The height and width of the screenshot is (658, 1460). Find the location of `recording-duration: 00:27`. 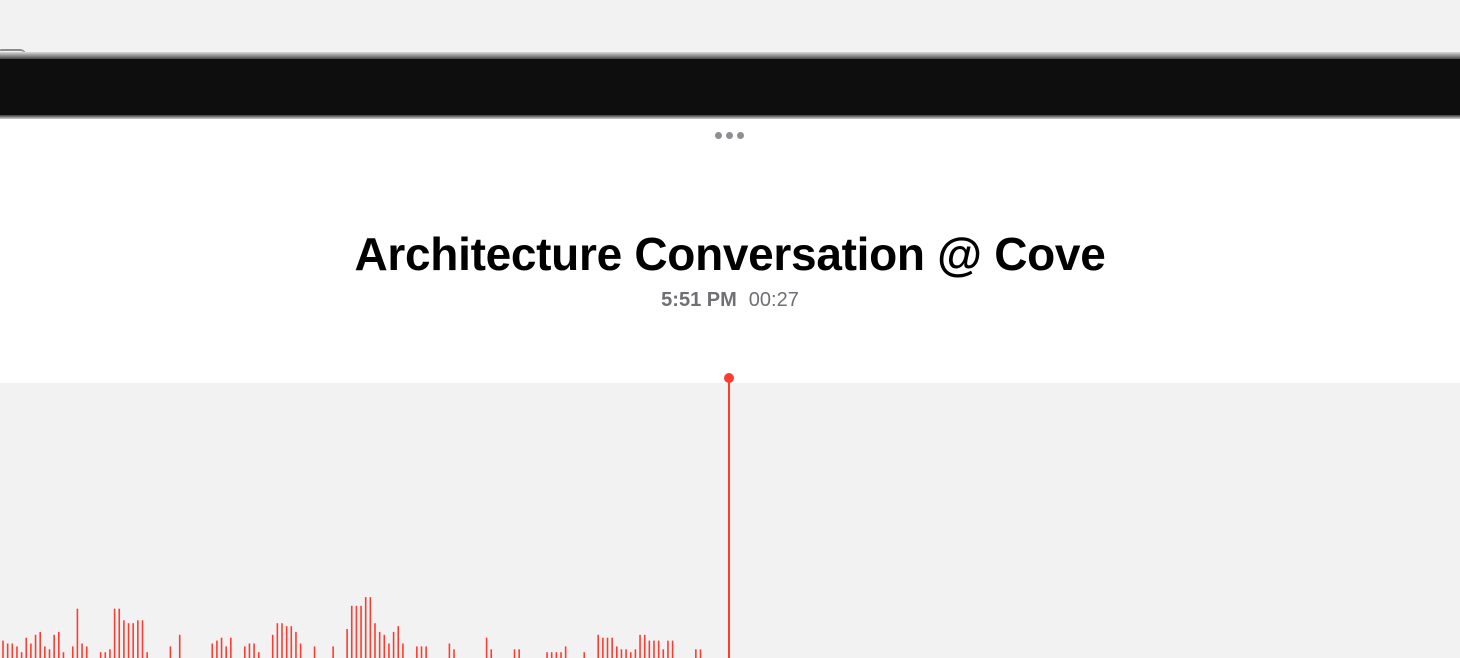

recording-duration: 00:27 is located at coordinates (773, 300).